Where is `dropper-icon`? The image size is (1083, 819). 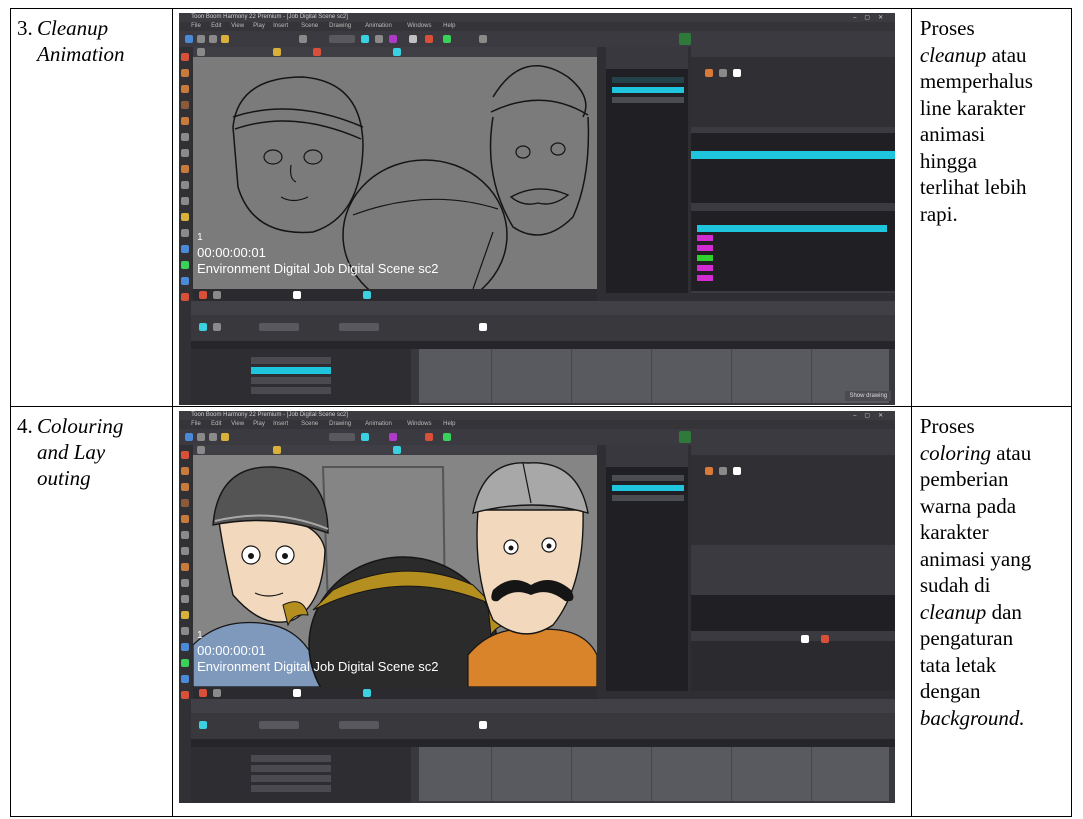
dropper-icon is located at coordinates (185, 185).